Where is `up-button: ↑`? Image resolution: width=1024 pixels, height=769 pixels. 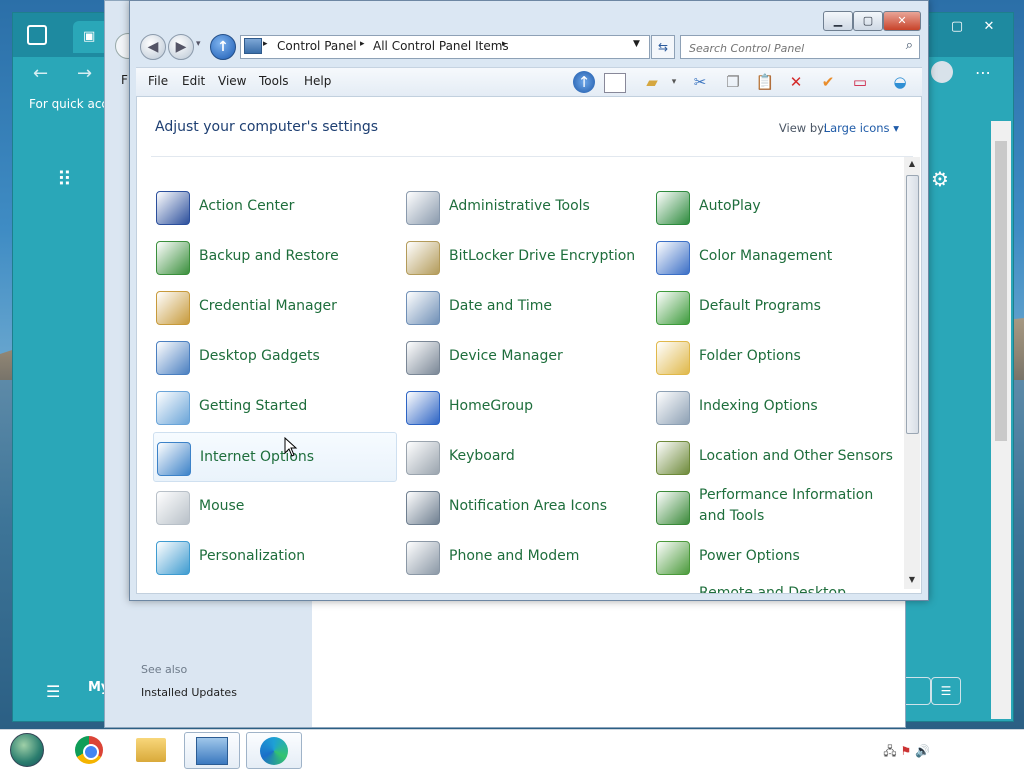 up-button: ↑ is located at coordinates (223, 47).